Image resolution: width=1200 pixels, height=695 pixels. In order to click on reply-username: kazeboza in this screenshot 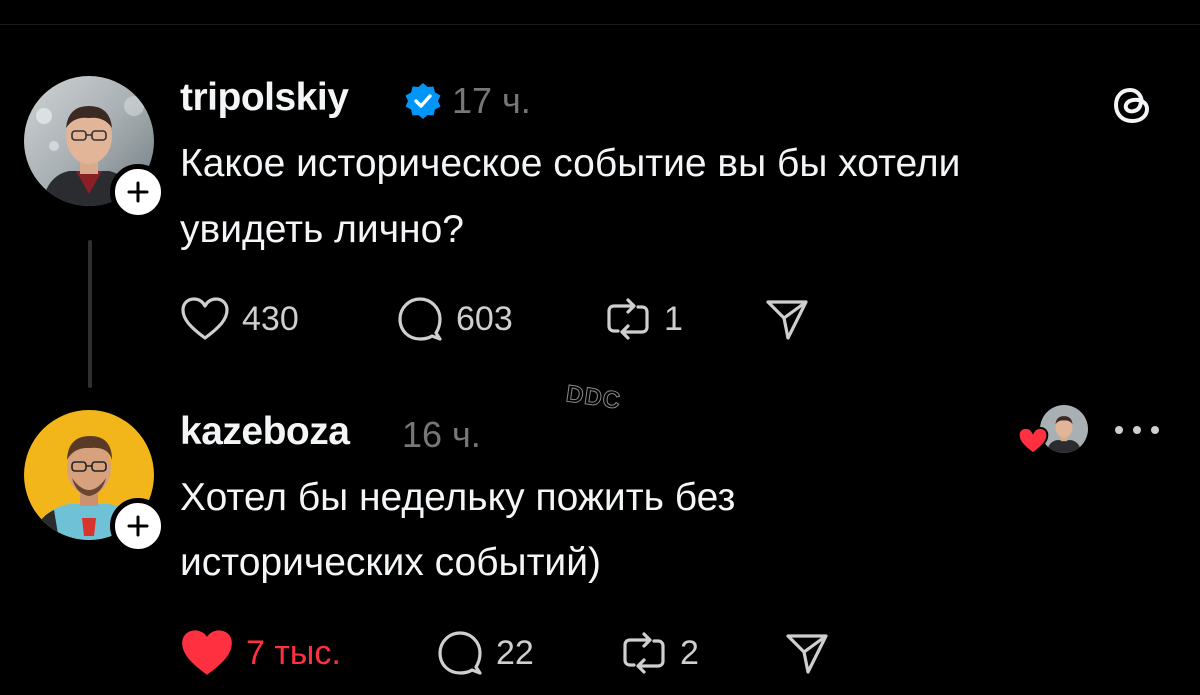, I will do `click(265, 432)`.